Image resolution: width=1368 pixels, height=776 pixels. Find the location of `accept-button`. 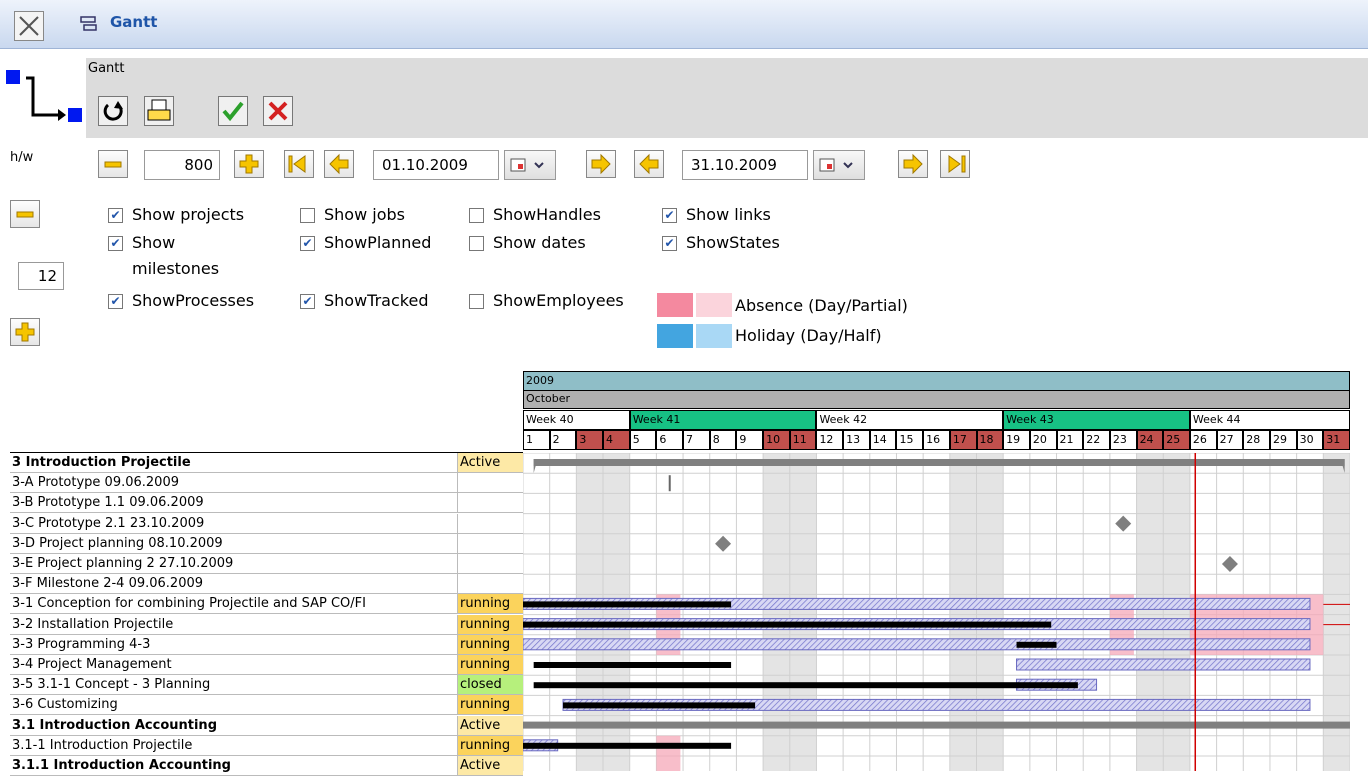

accept-button is located at coordinates (233, 111).